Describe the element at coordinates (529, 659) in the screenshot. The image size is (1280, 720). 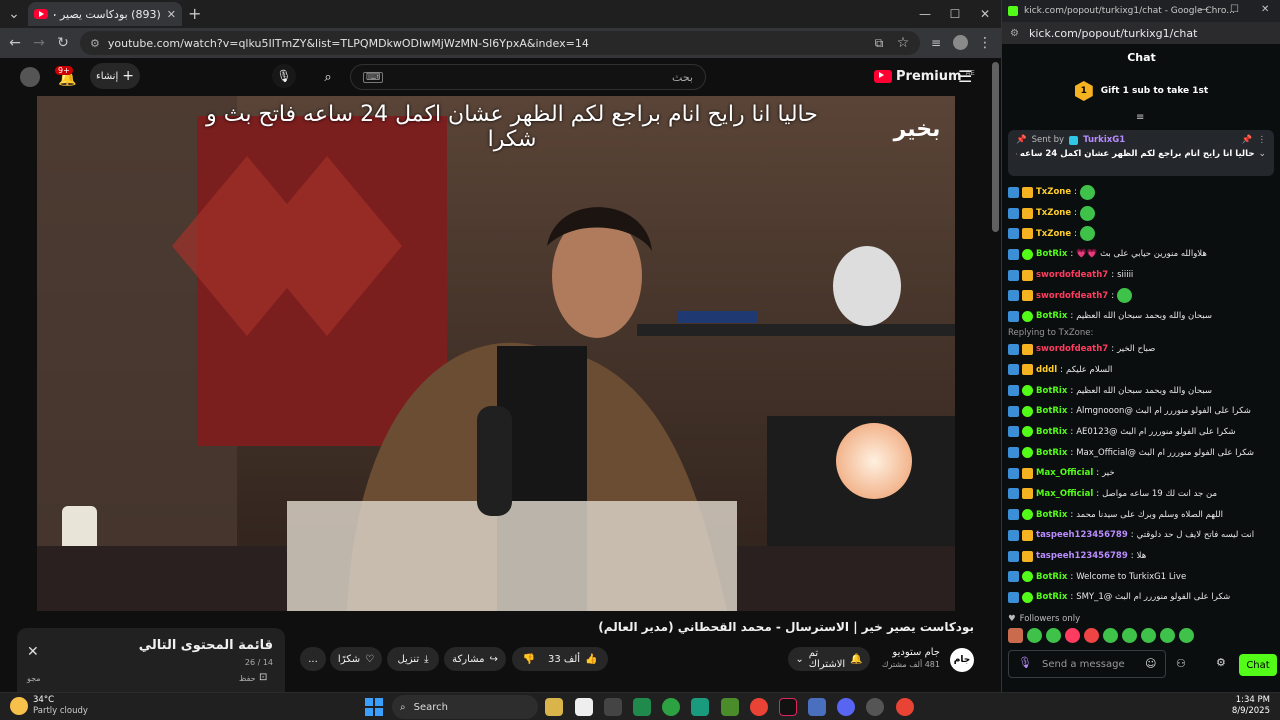
I see `dislike-icon: 👎` at that location.